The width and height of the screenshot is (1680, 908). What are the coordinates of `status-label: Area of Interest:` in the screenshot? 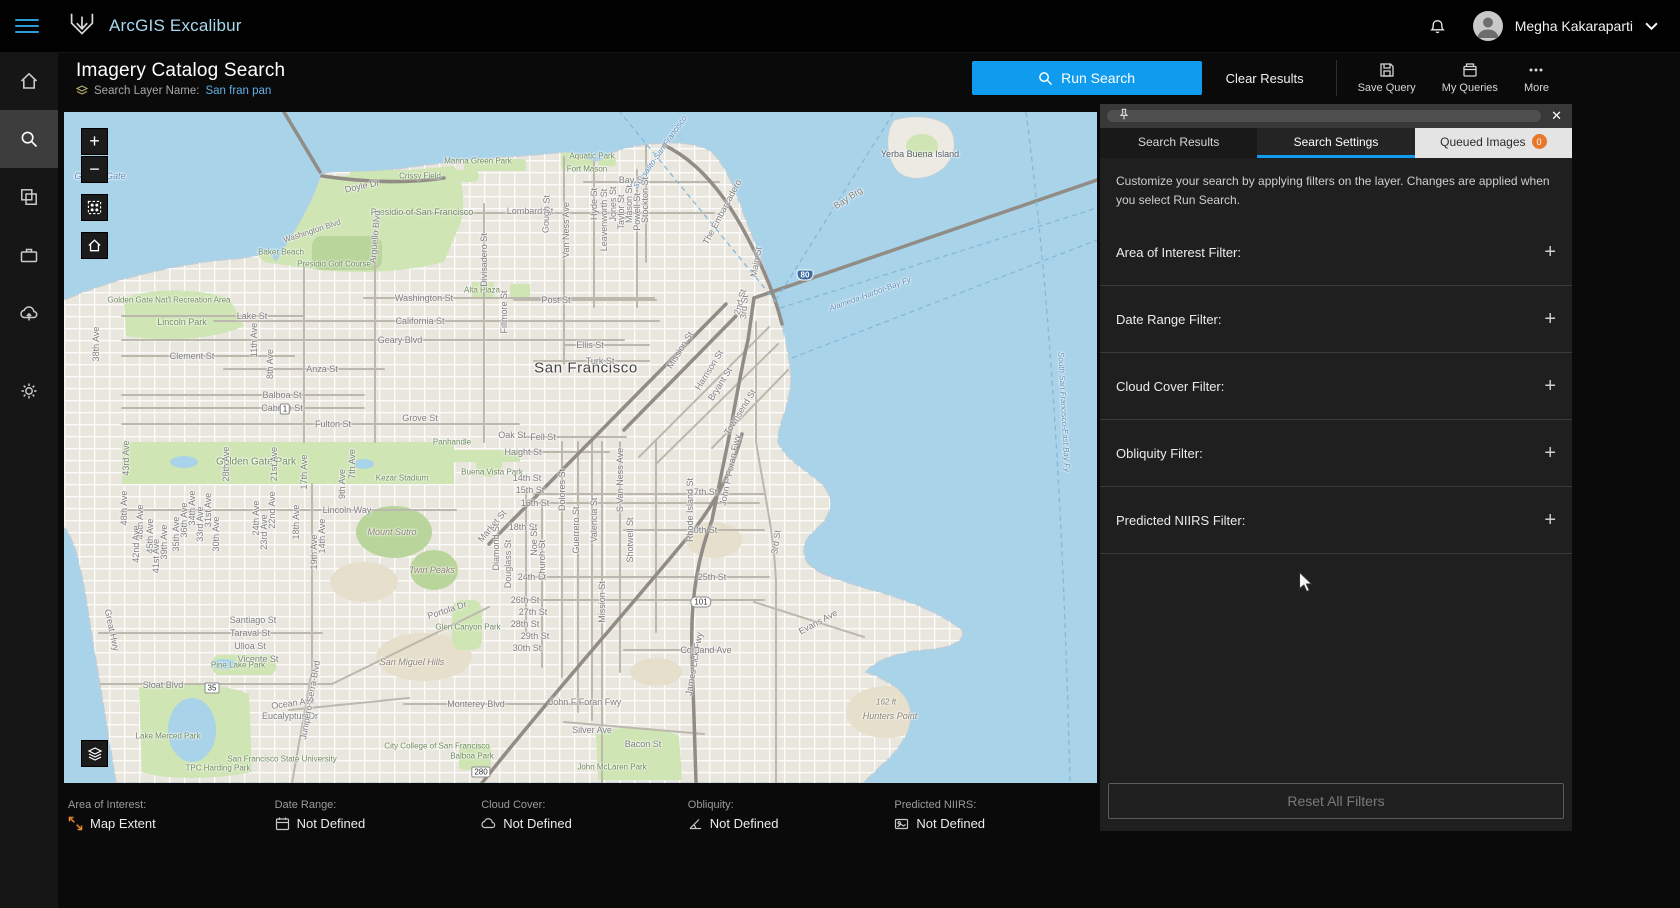 It's located at (107, 805).